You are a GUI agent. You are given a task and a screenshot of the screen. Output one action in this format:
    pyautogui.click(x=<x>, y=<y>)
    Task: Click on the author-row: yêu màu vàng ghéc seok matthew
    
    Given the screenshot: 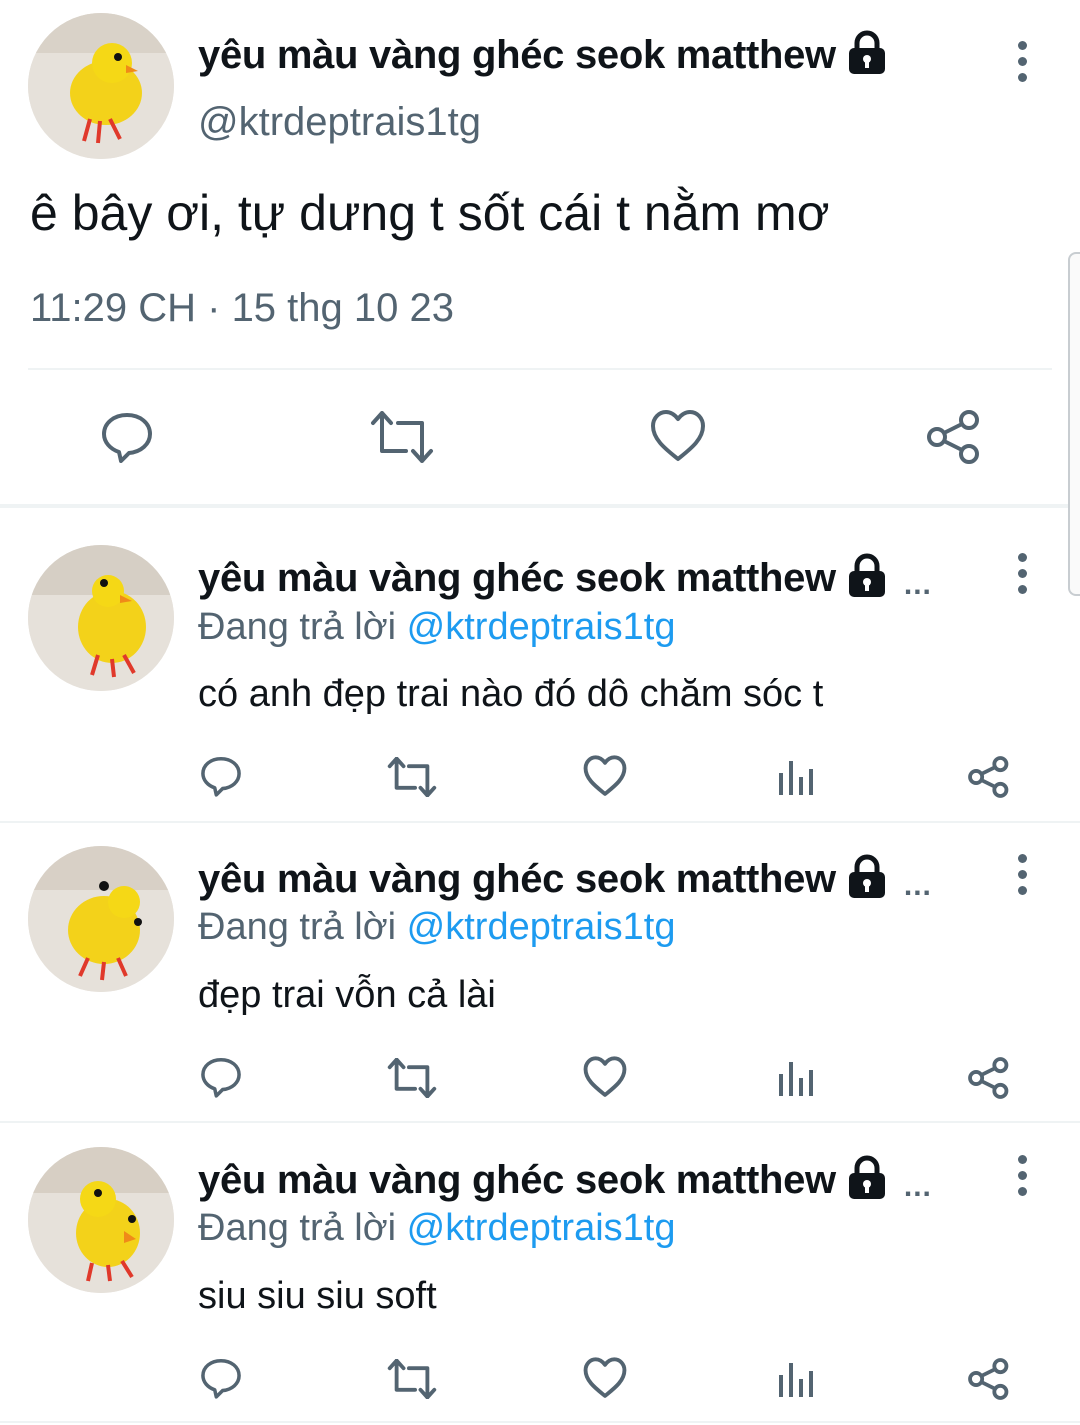 What is the action you would take?
    pyautogui.click(x=543, y=55)
    